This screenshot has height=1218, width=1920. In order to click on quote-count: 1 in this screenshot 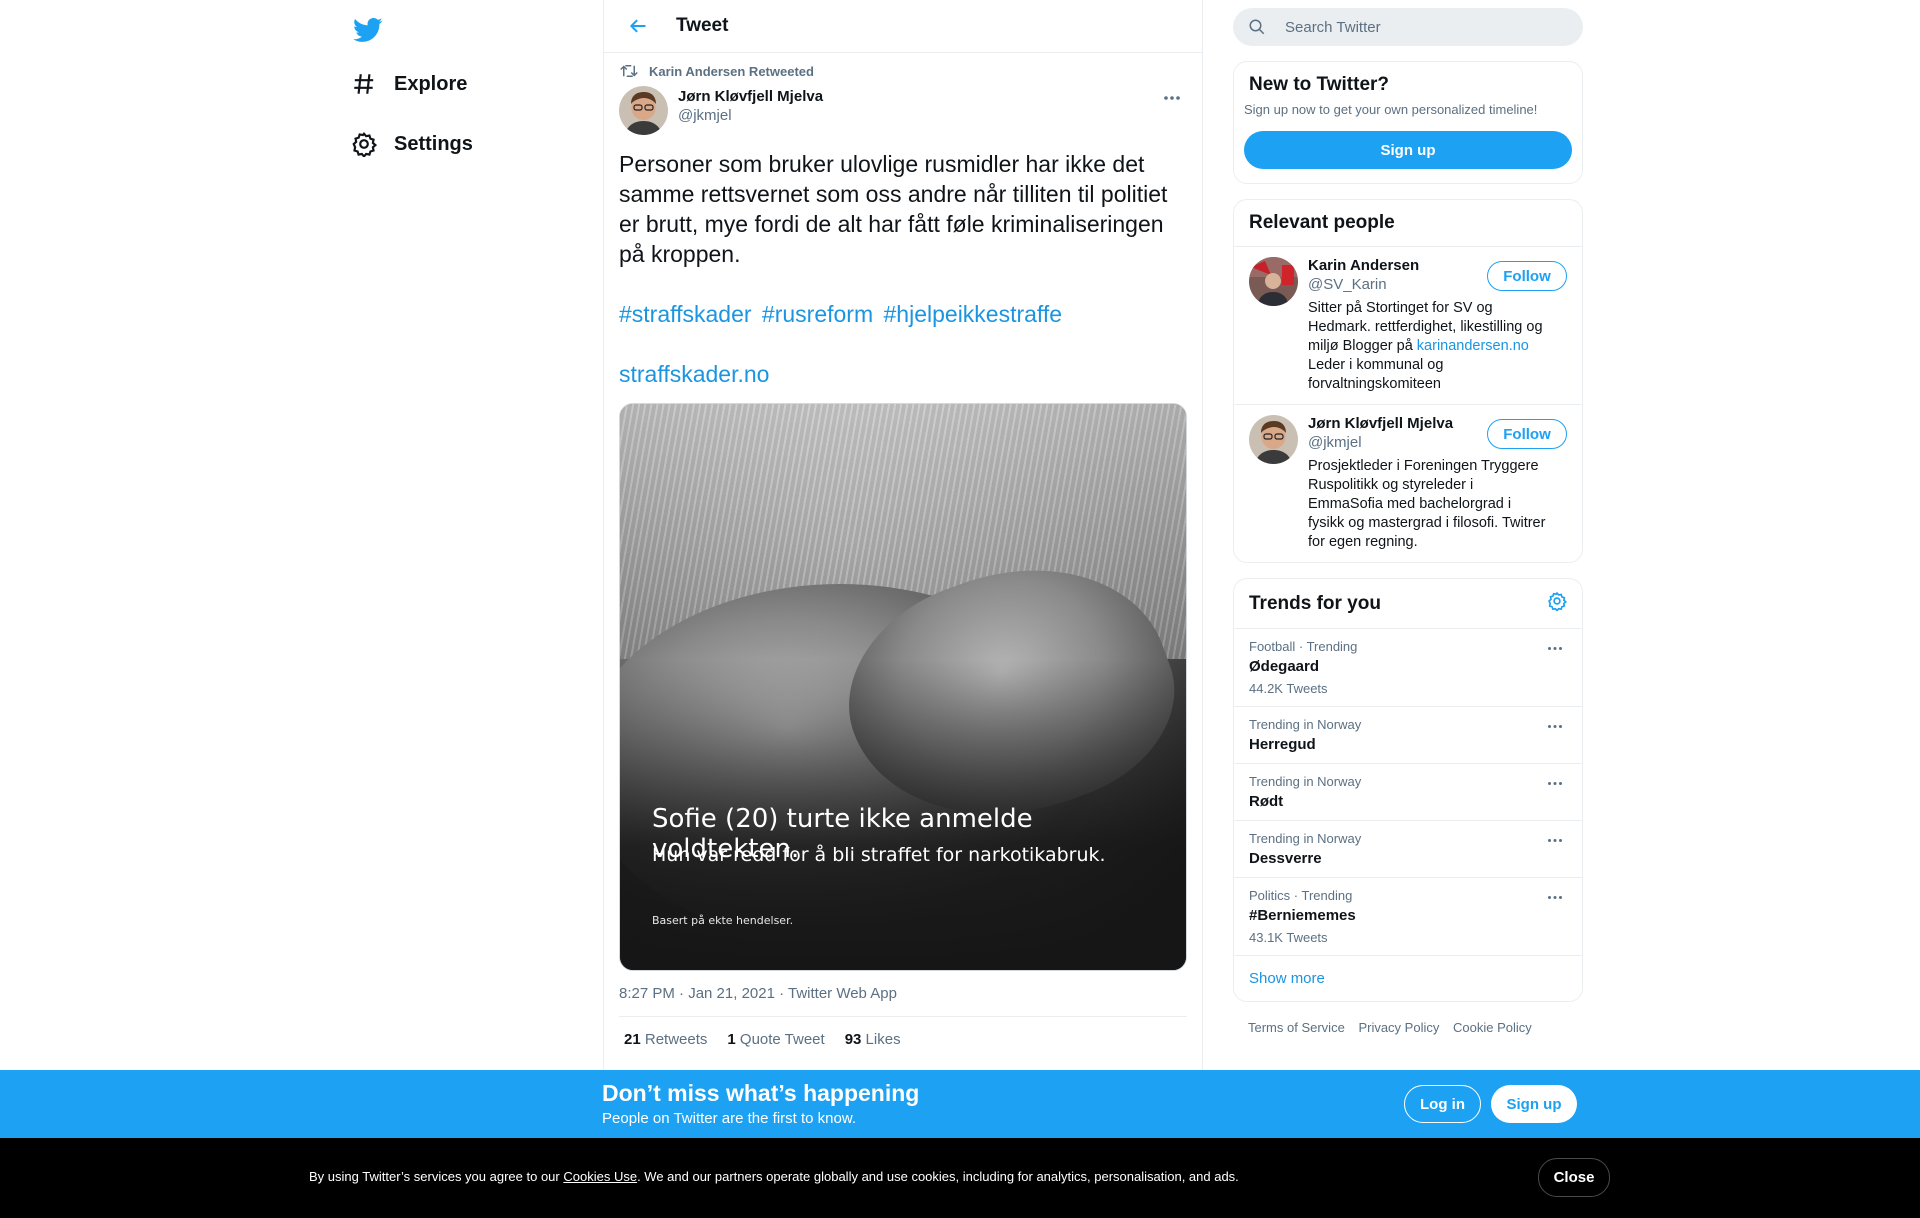, I will do `click(731, 1039)`.